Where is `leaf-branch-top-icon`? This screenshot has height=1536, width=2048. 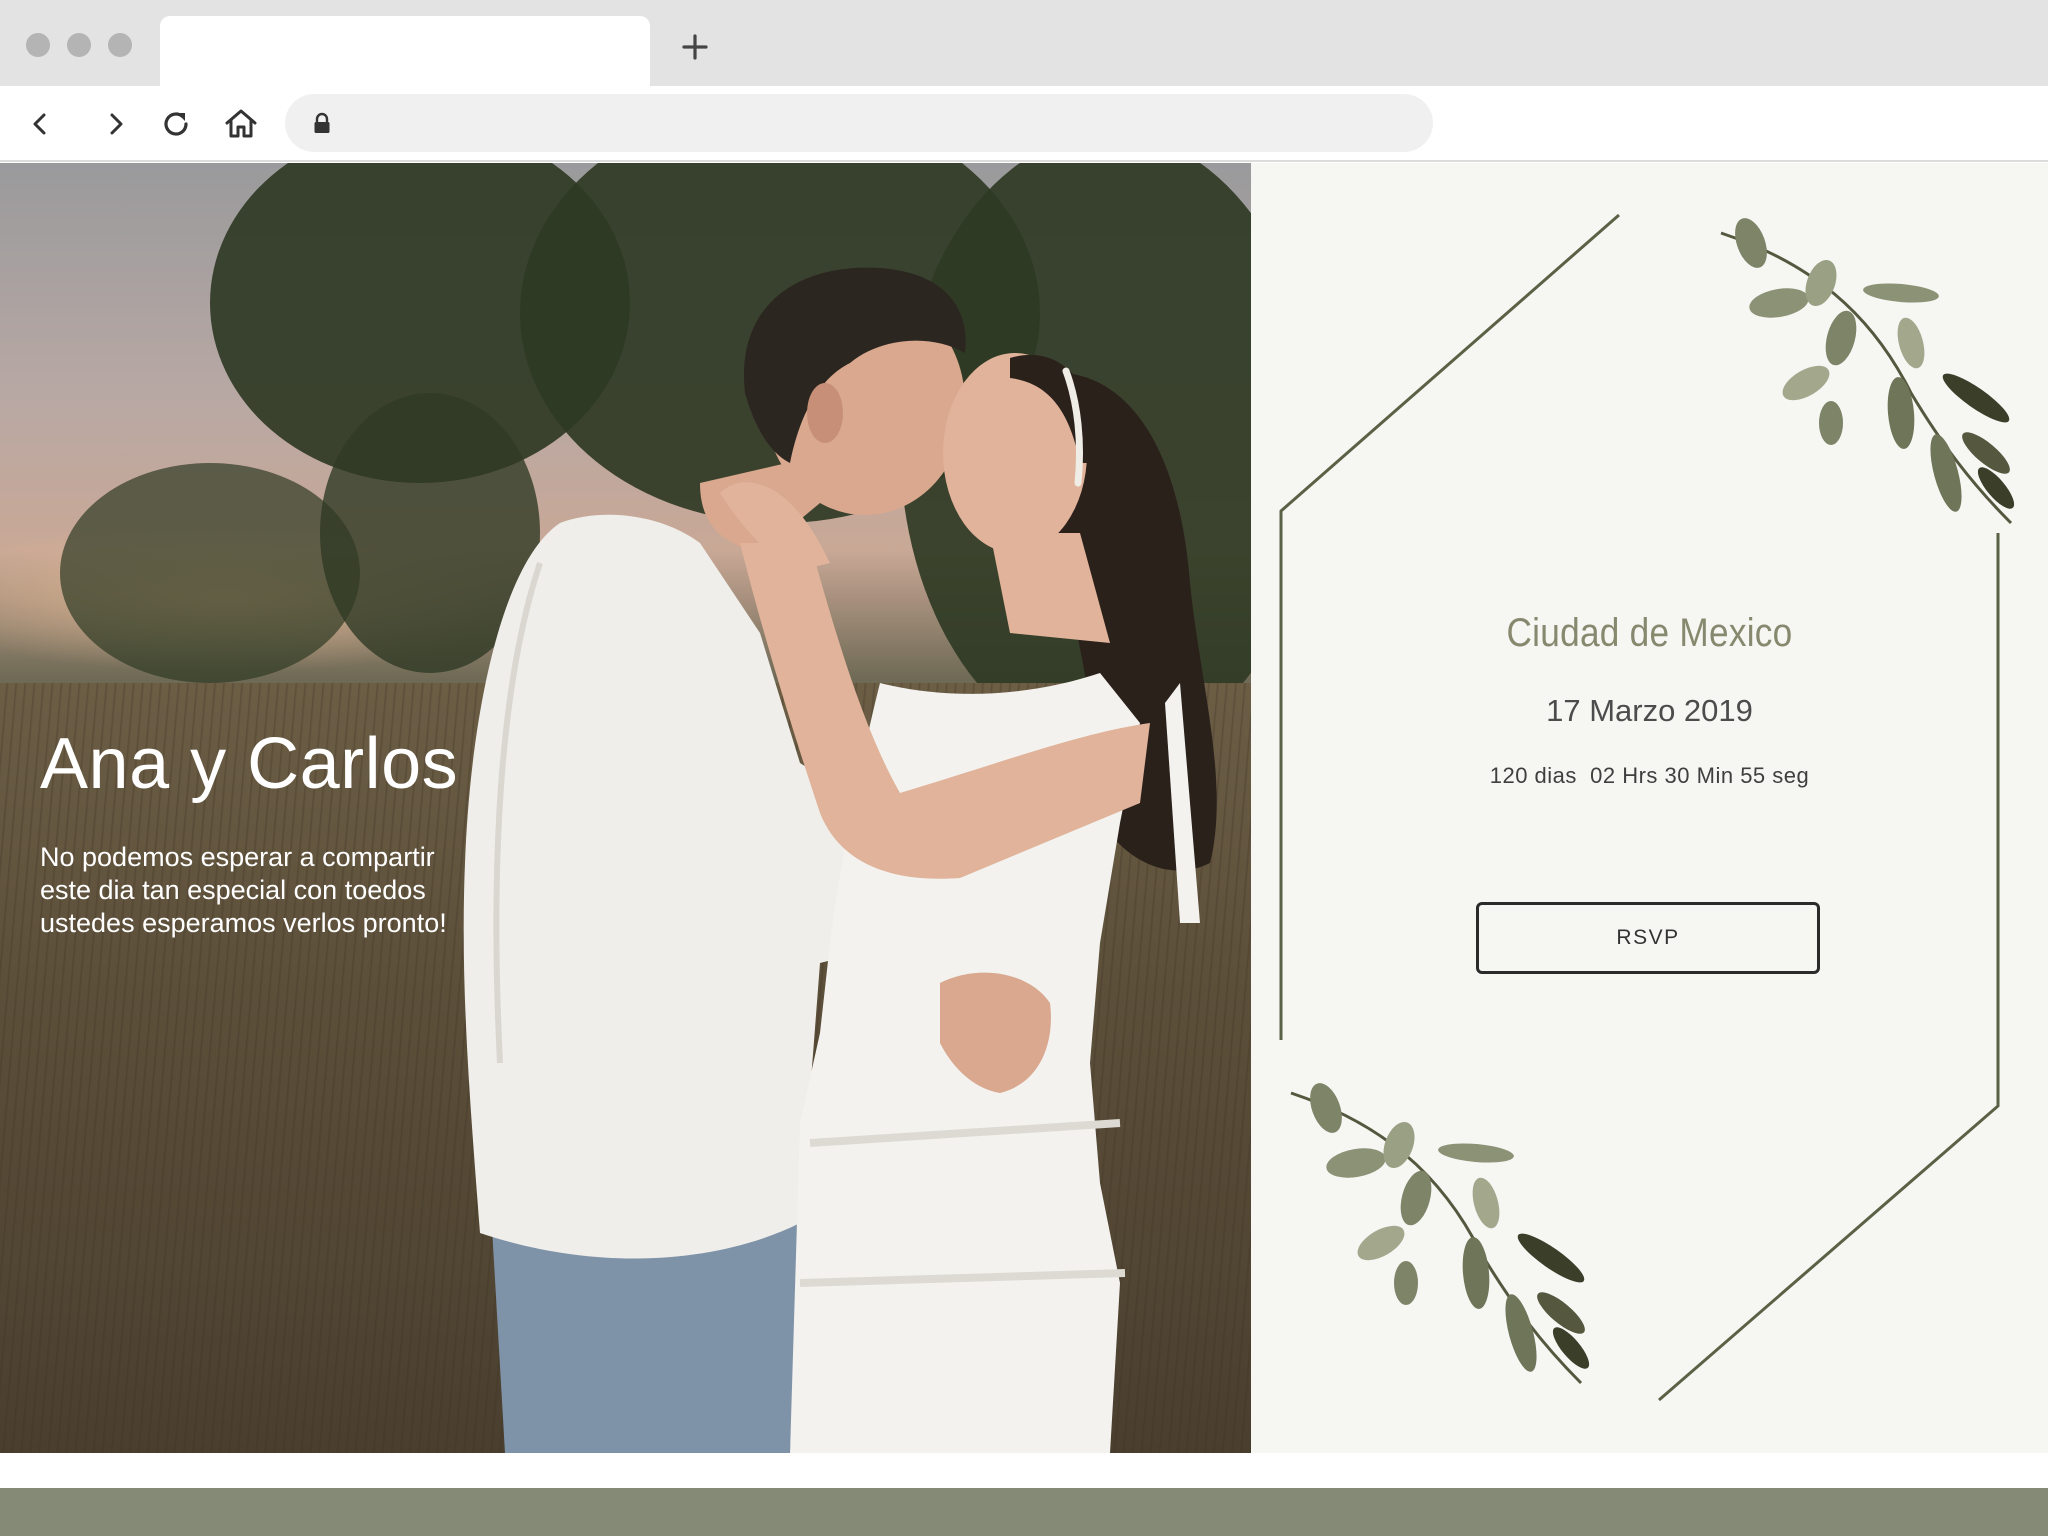
leaf-branch-top-icon is located at coordinates (1867, 371).